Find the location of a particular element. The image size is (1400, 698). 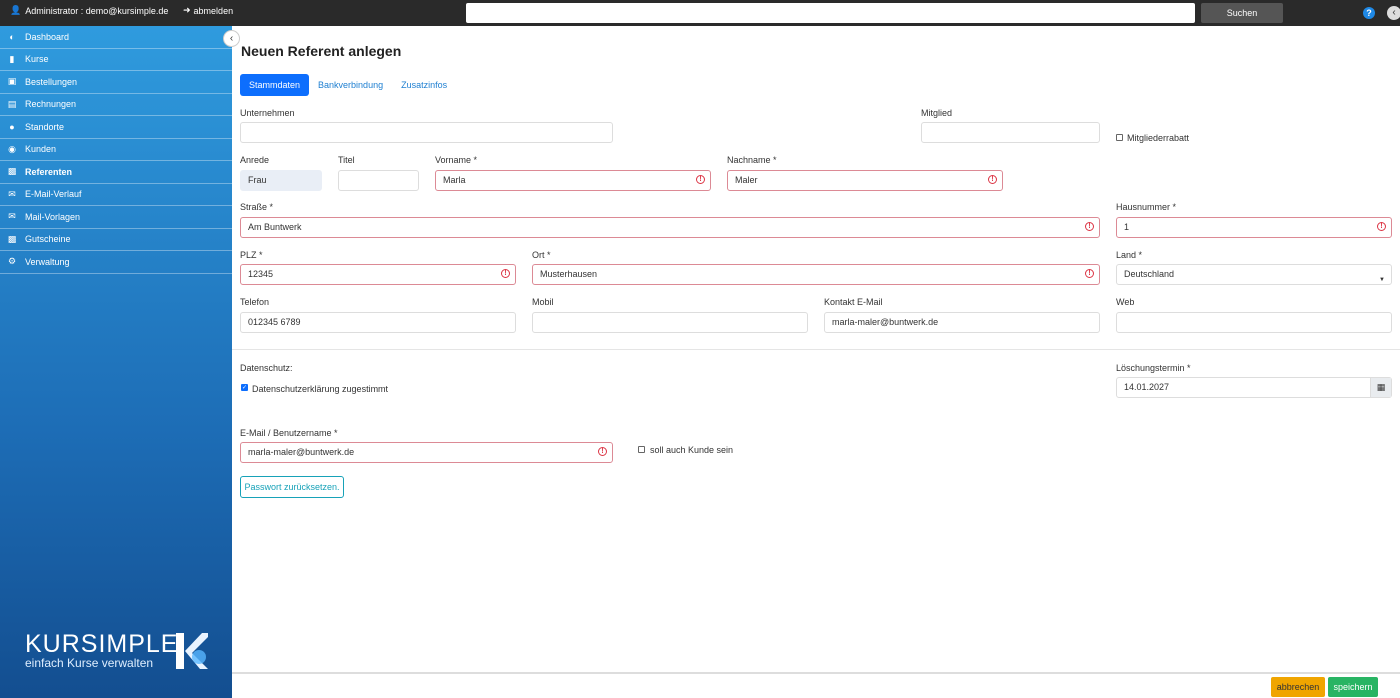

tabs: Stammdaten Bankverbindung Zusatzinfos is located at coordinates (348, 85).